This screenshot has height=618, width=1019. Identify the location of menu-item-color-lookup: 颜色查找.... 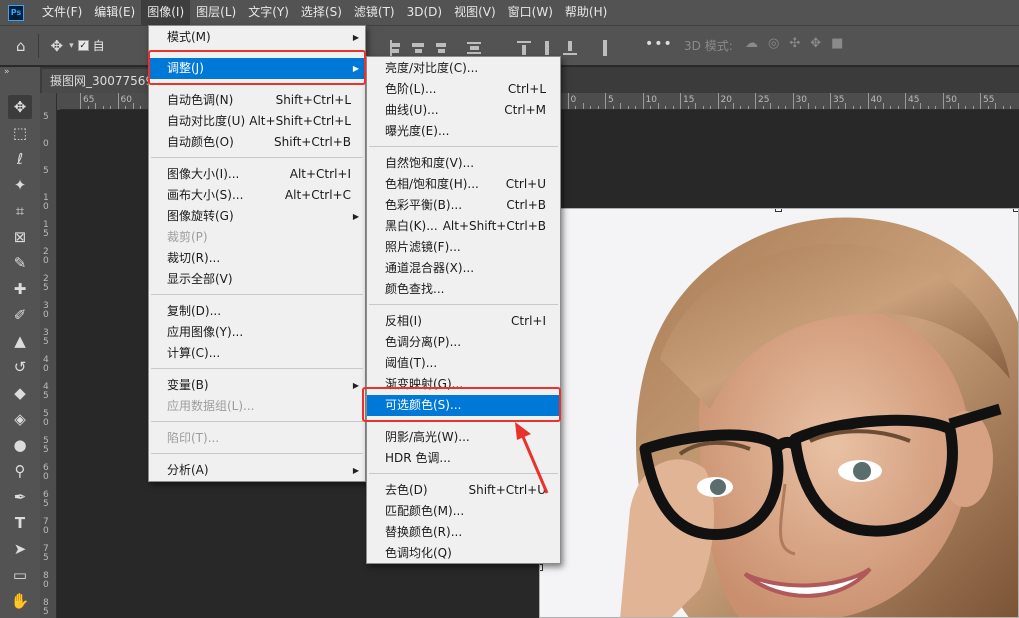
(463, 289).